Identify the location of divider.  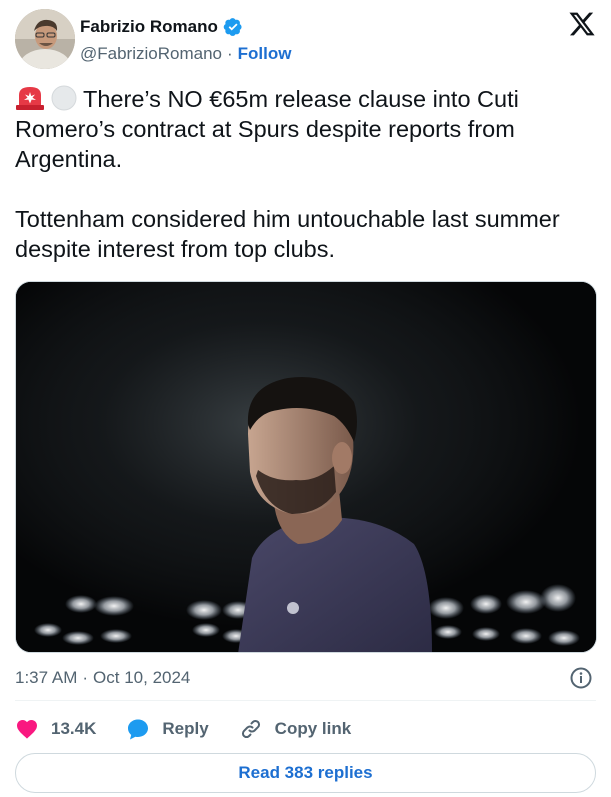
(305, 700).